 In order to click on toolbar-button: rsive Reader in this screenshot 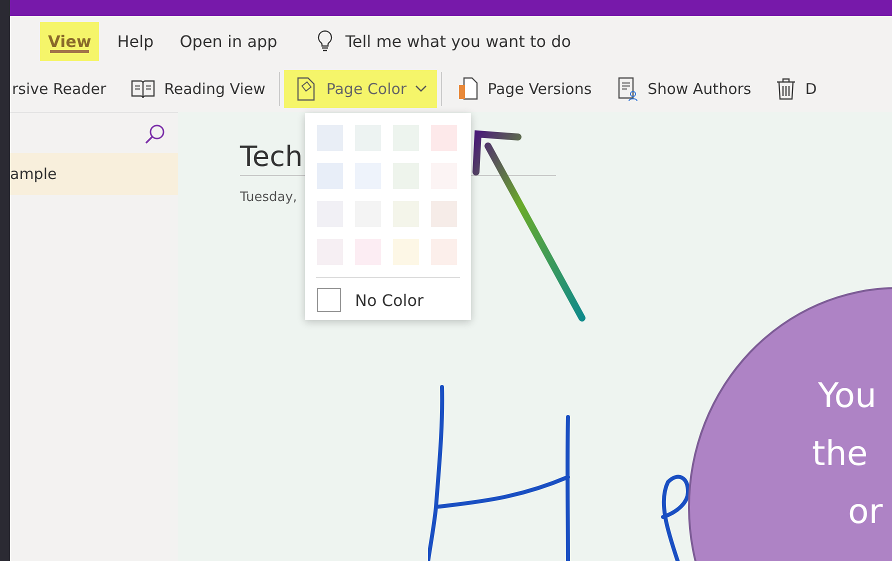, I will do `click(63, 89)`.